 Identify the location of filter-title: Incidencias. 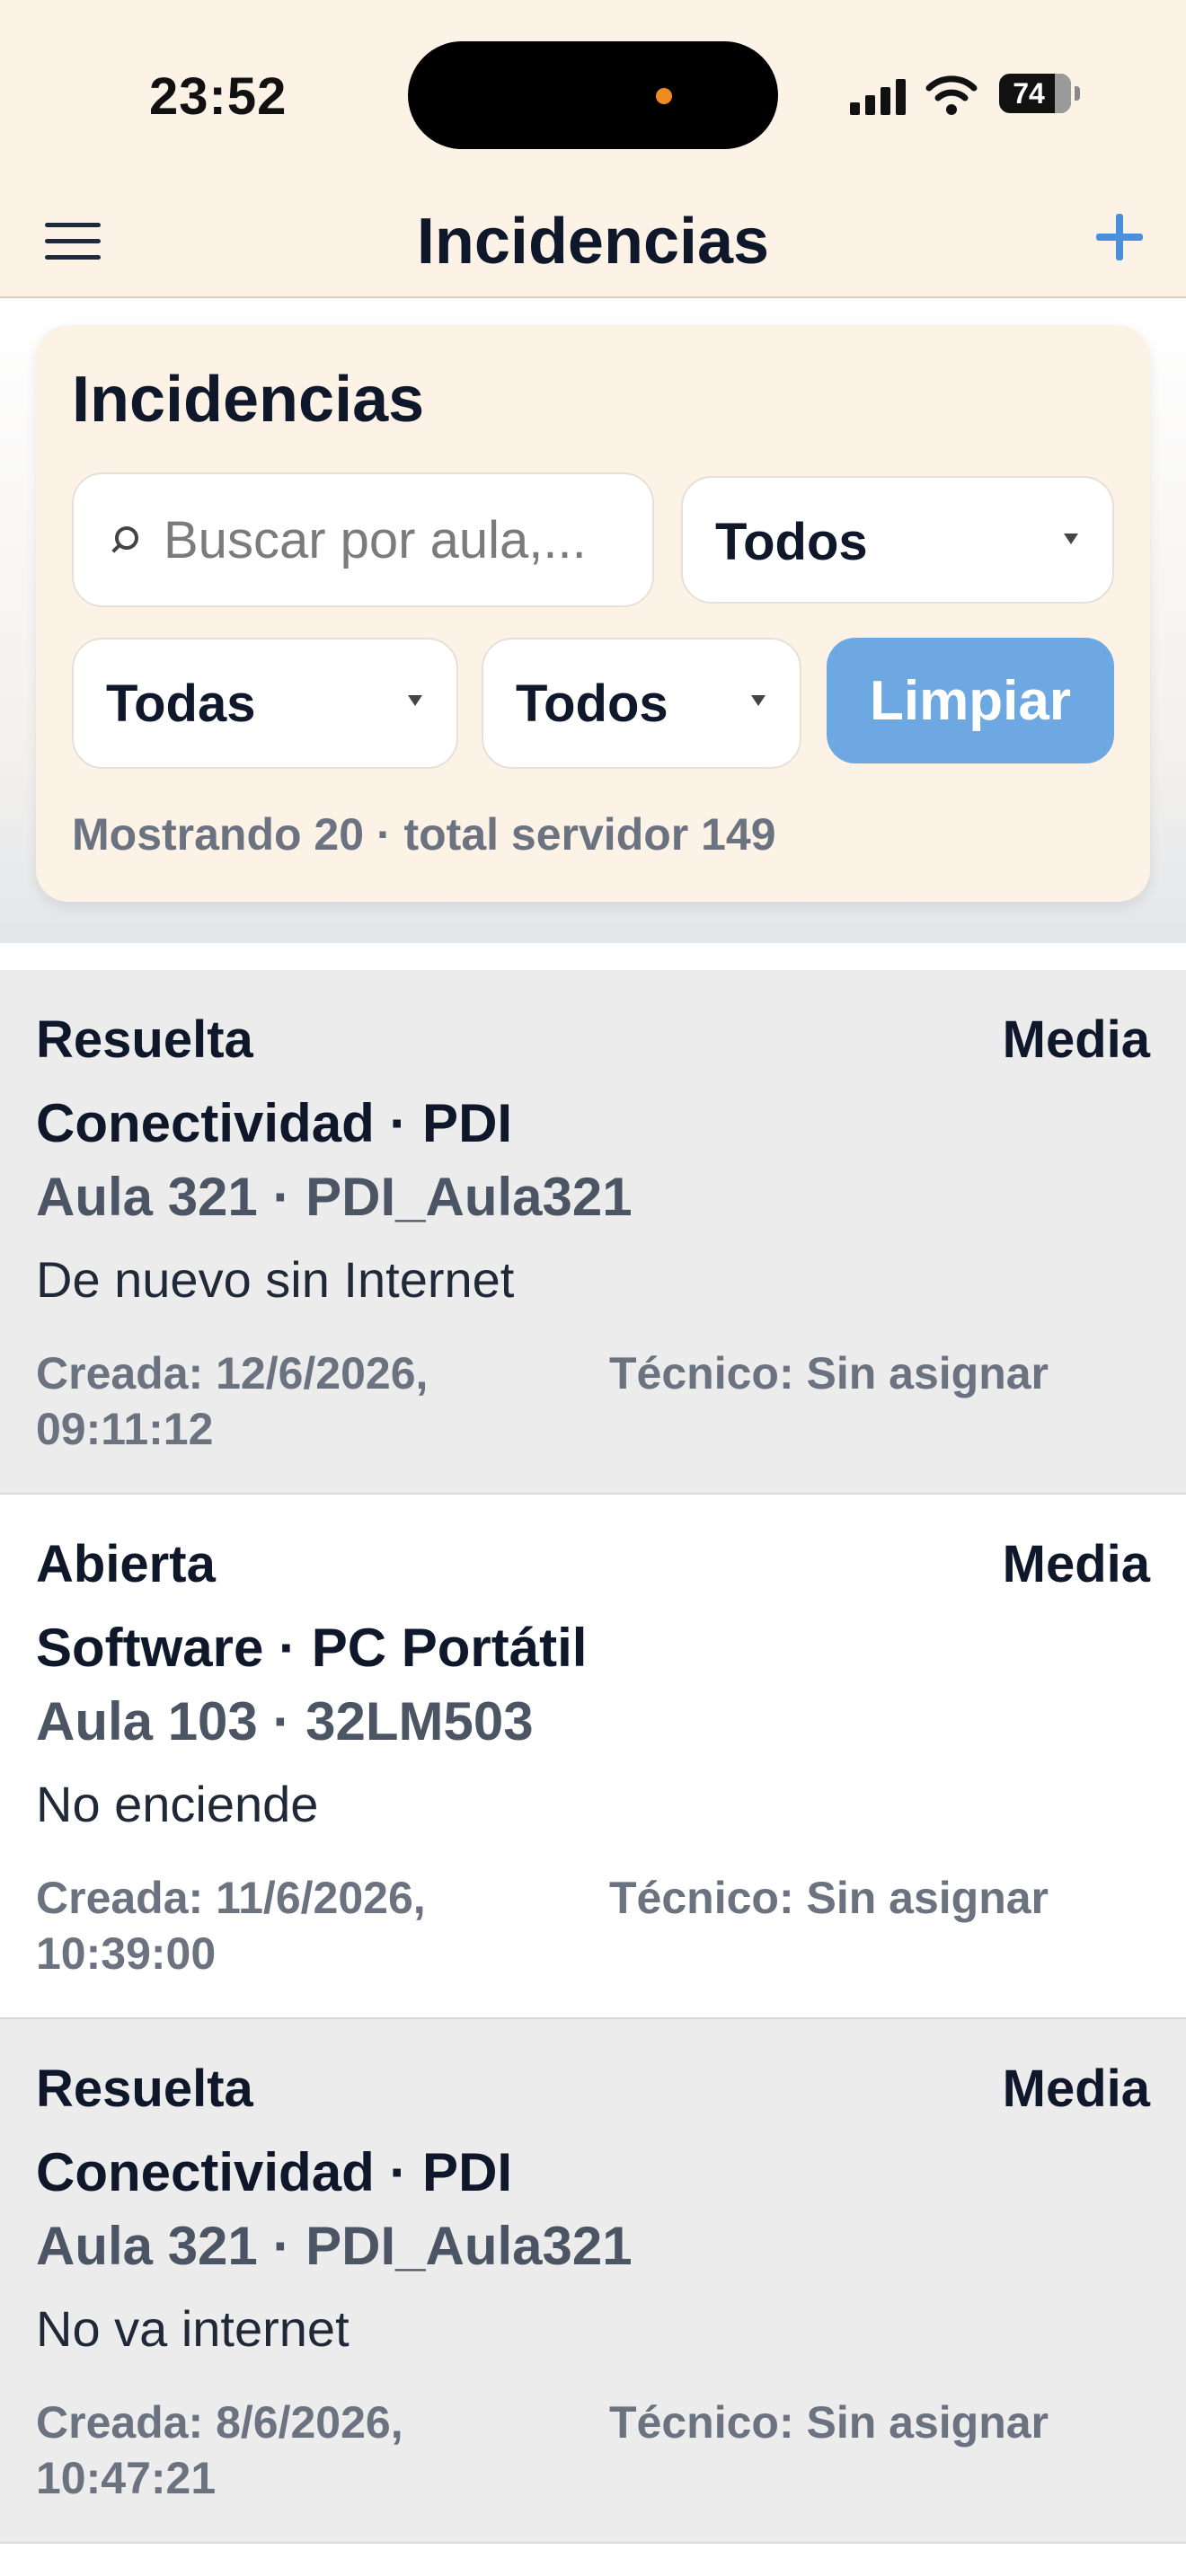
(248, 400).